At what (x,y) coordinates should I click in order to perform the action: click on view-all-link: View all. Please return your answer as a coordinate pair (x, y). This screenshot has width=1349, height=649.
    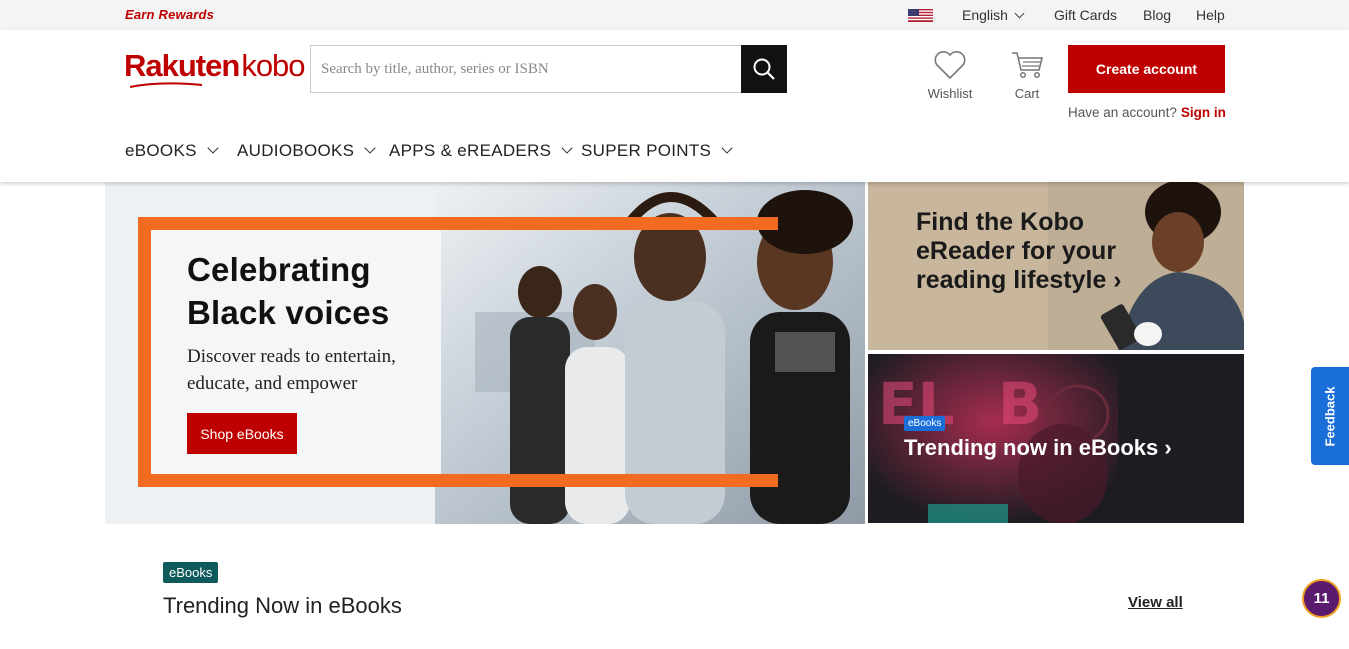
    Looking at the image, I should click on (1155, 602).